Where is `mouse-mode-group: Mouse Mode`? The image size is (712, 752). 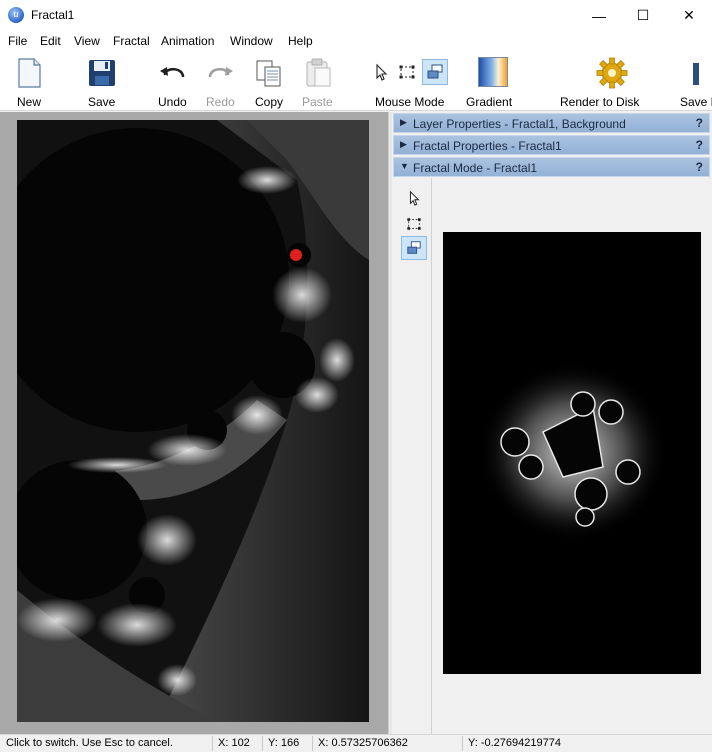 mouse-mode-group: Mouse Mode is located at coordinates (411, 81).